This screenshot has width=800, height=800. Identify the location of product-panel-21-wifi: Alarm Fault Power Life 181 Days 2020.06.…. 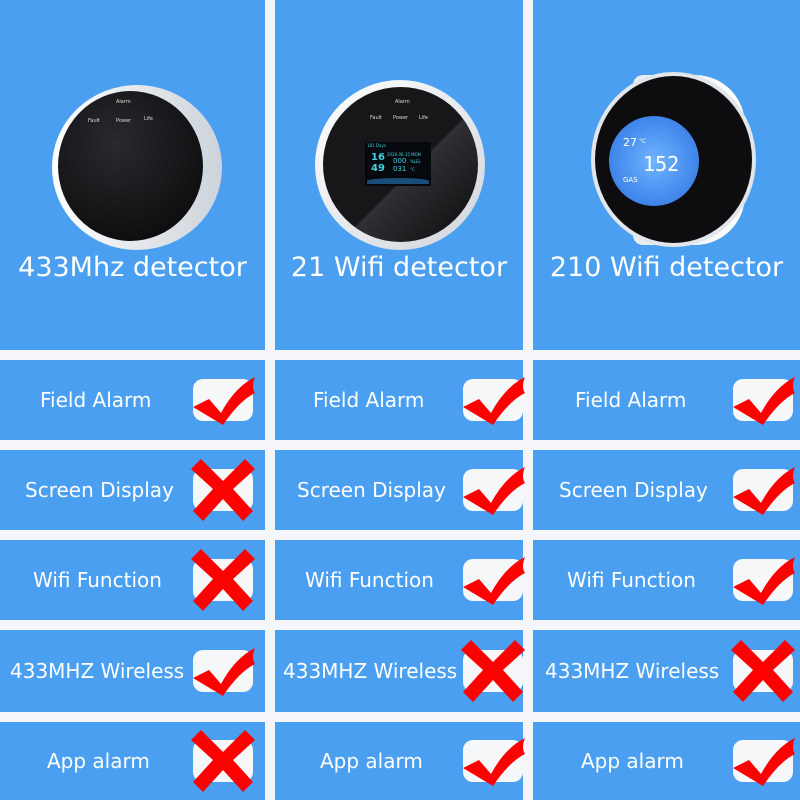
(399, 175).